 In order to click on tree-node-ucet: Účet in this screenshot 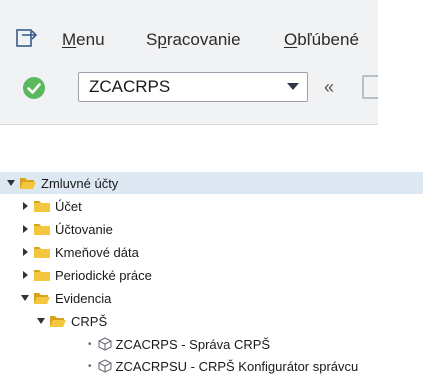, I will do `click(51, 206)`.